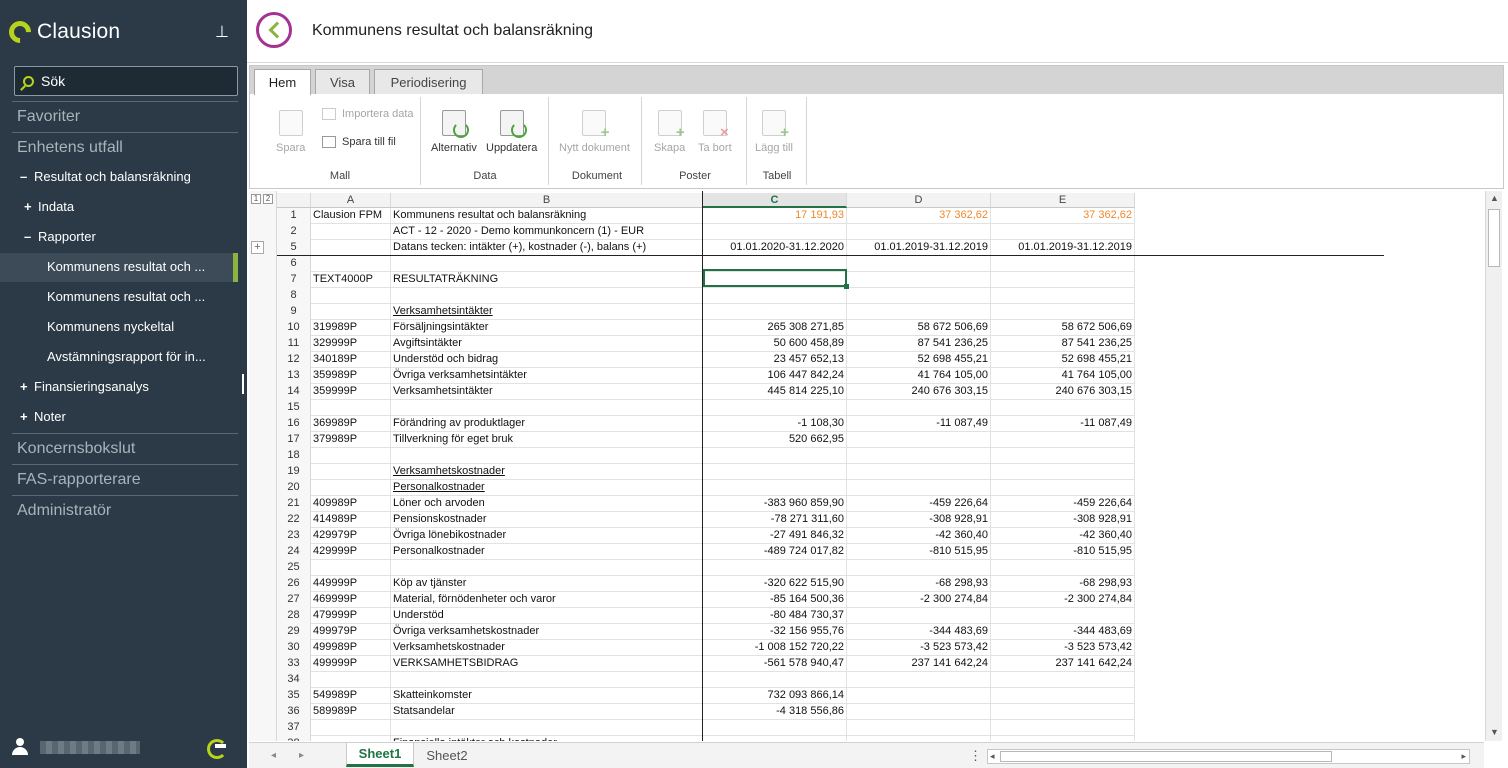  What do you see at coordinates (351, 280) in the screenshot?
I see `cell-a: TEXT4000P` at bounding box center [351, 280].